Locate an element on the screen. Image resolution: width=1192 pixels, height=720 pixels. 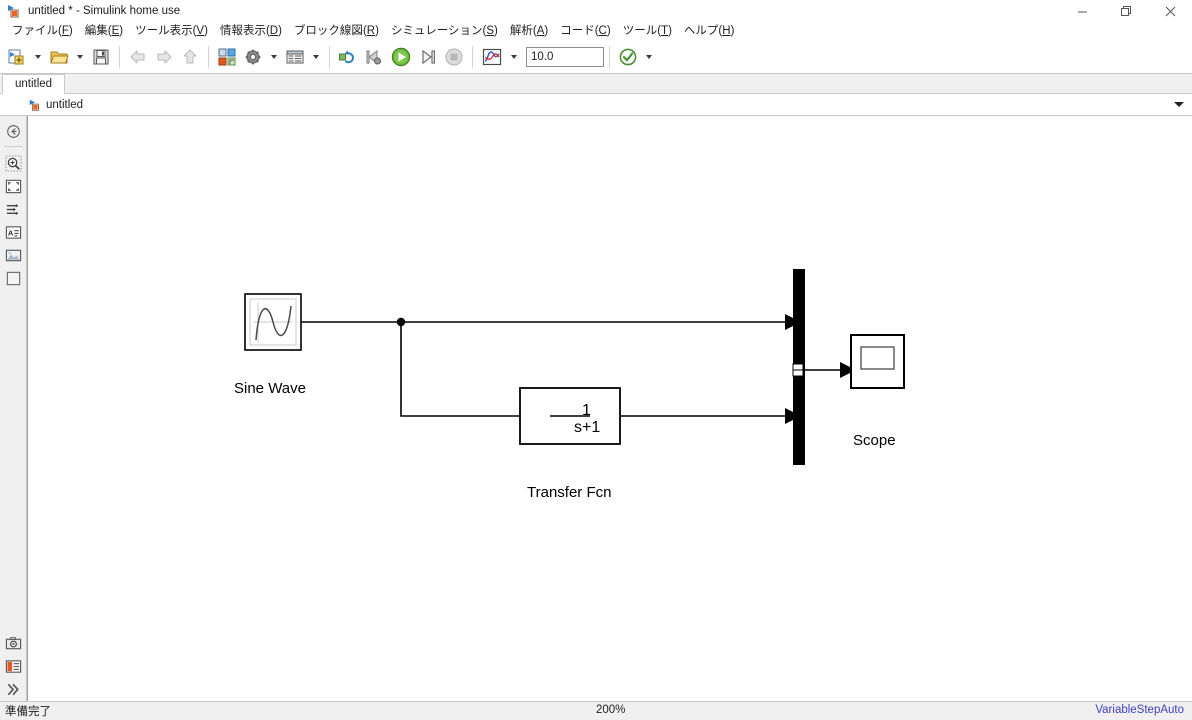
menu-simulation-accel: S is located at coordinates (490, 31).